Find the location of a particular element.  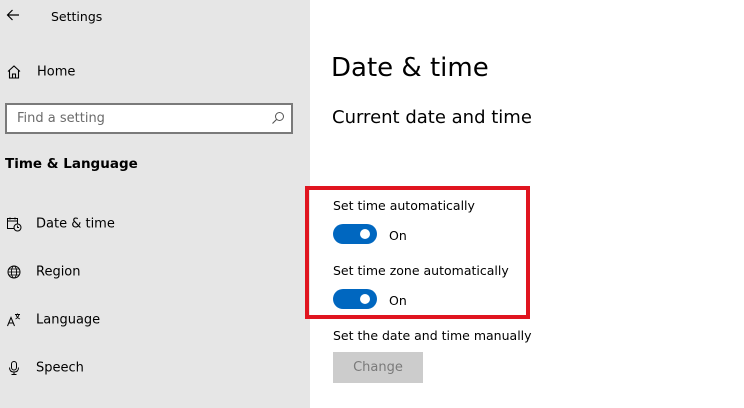

search-icon is located at coordinates (278, 118).